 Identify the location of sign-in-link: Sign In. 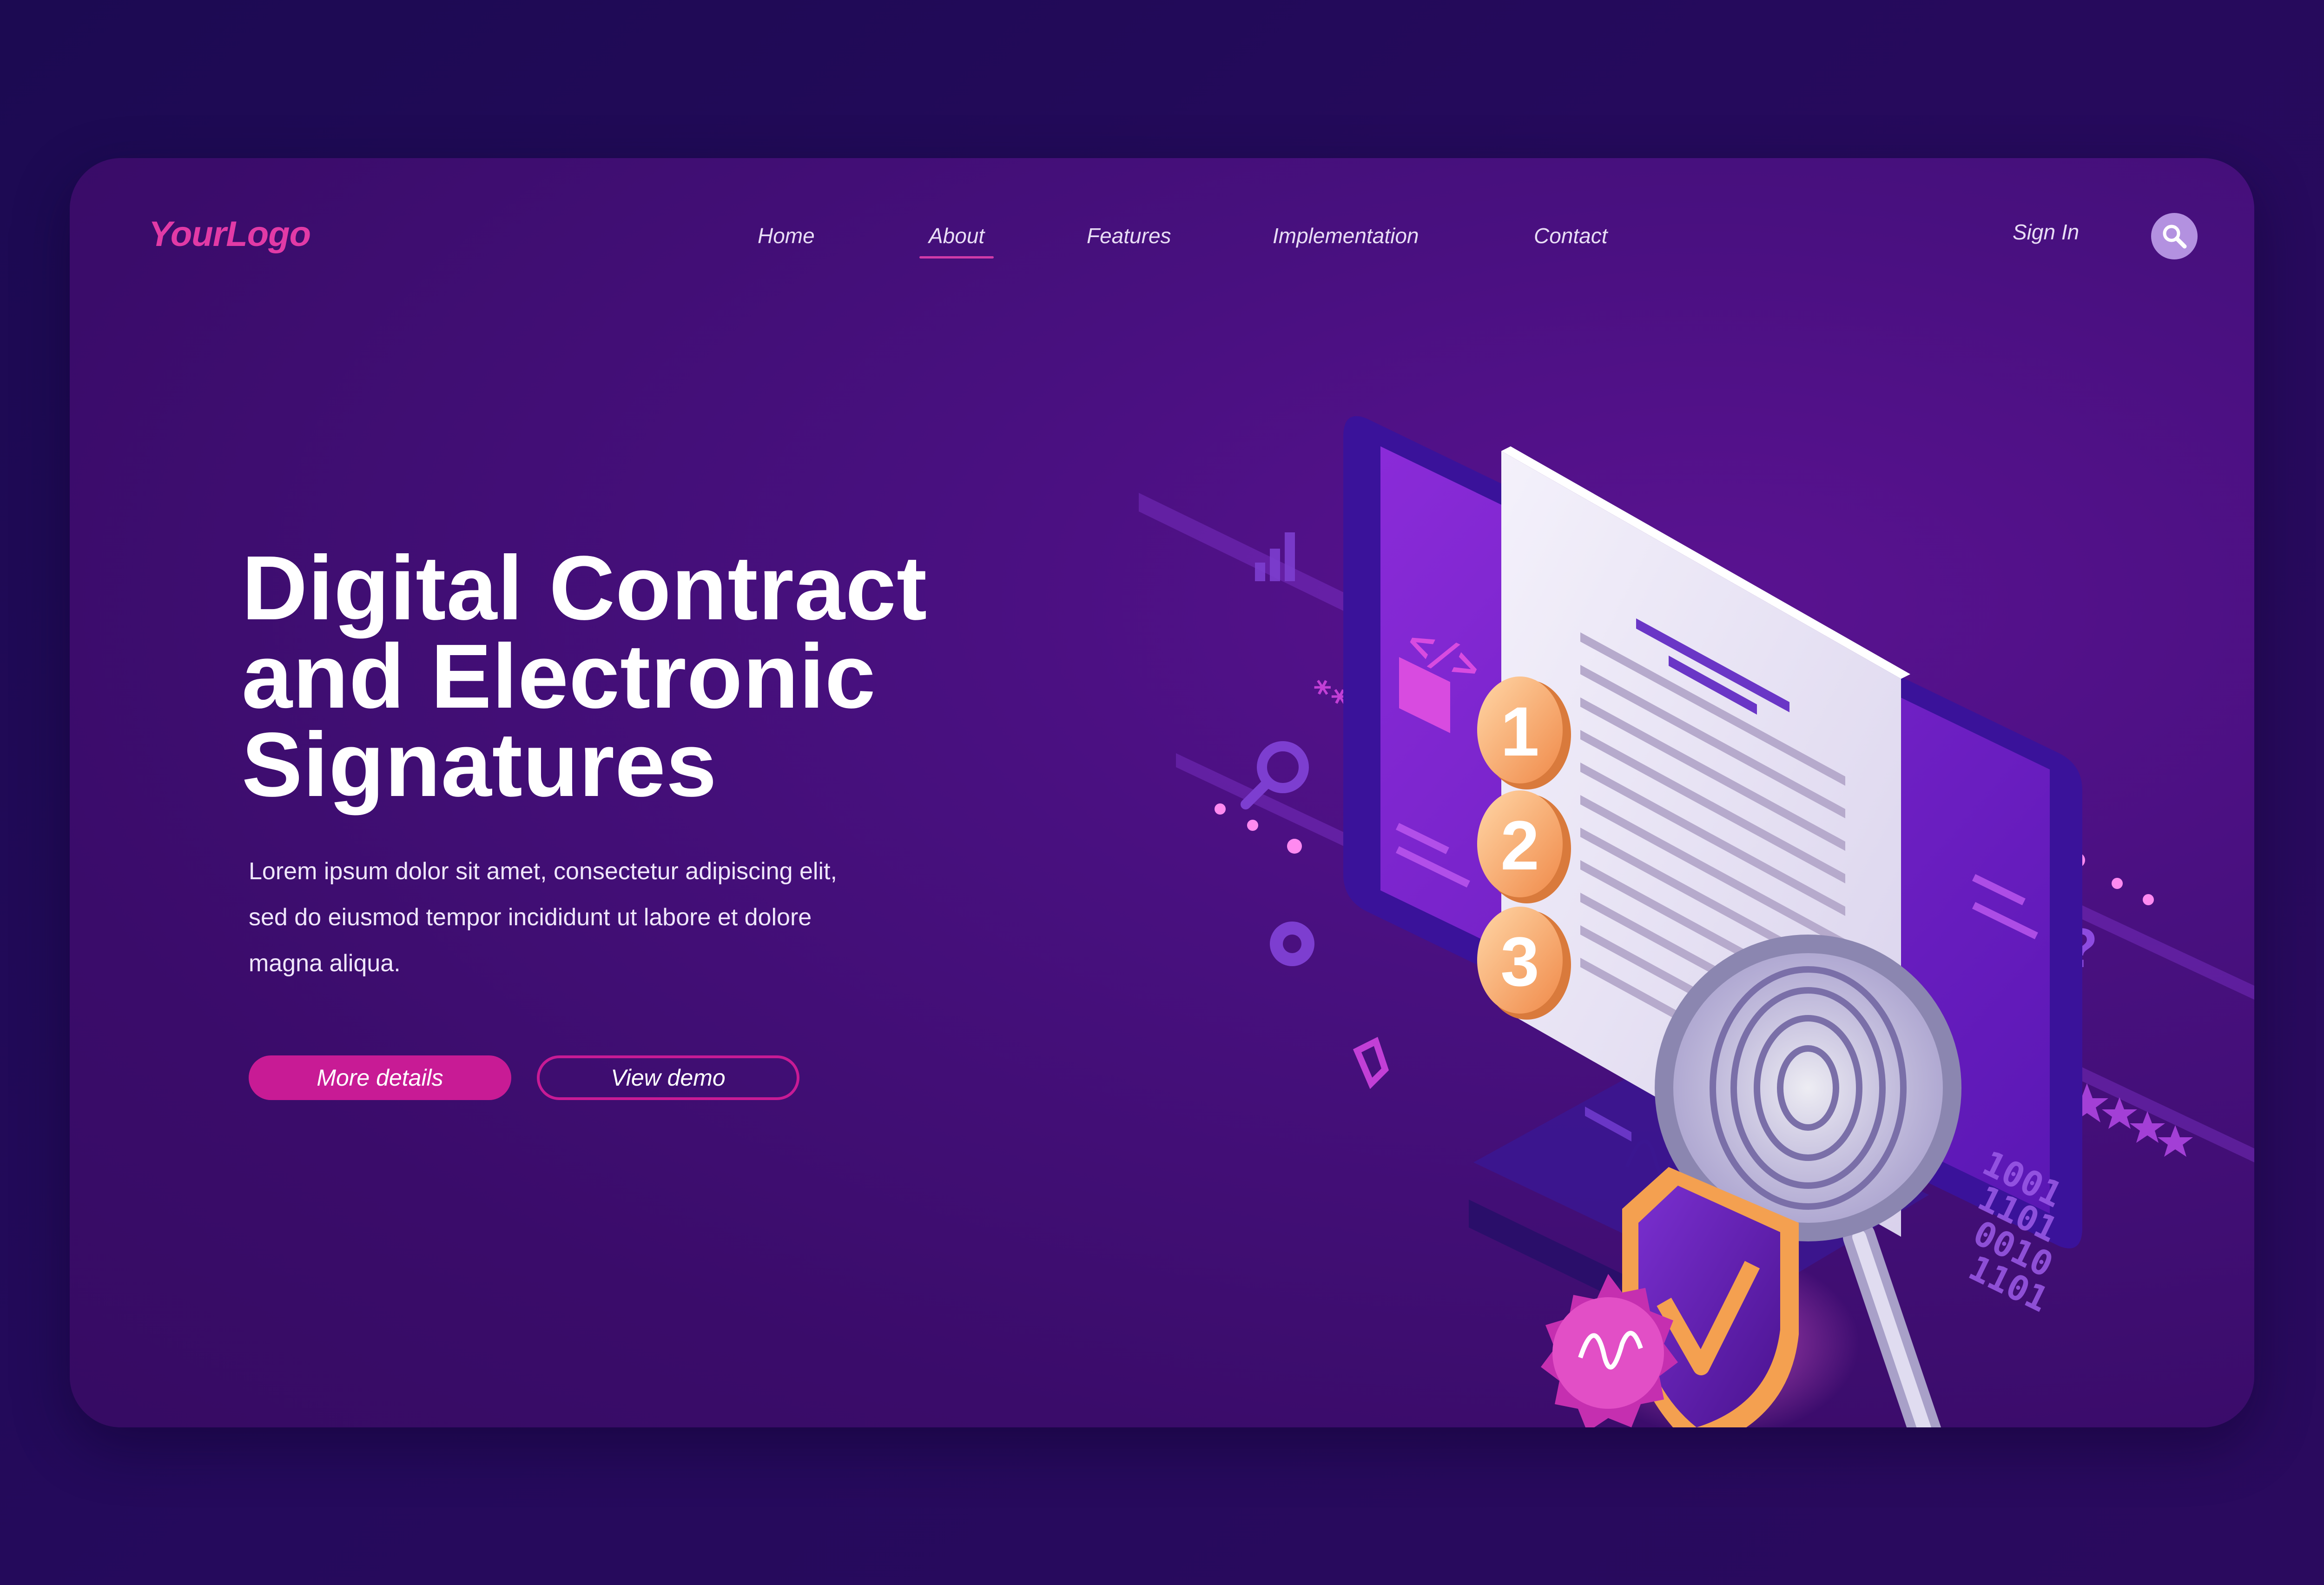
(2046, 232).